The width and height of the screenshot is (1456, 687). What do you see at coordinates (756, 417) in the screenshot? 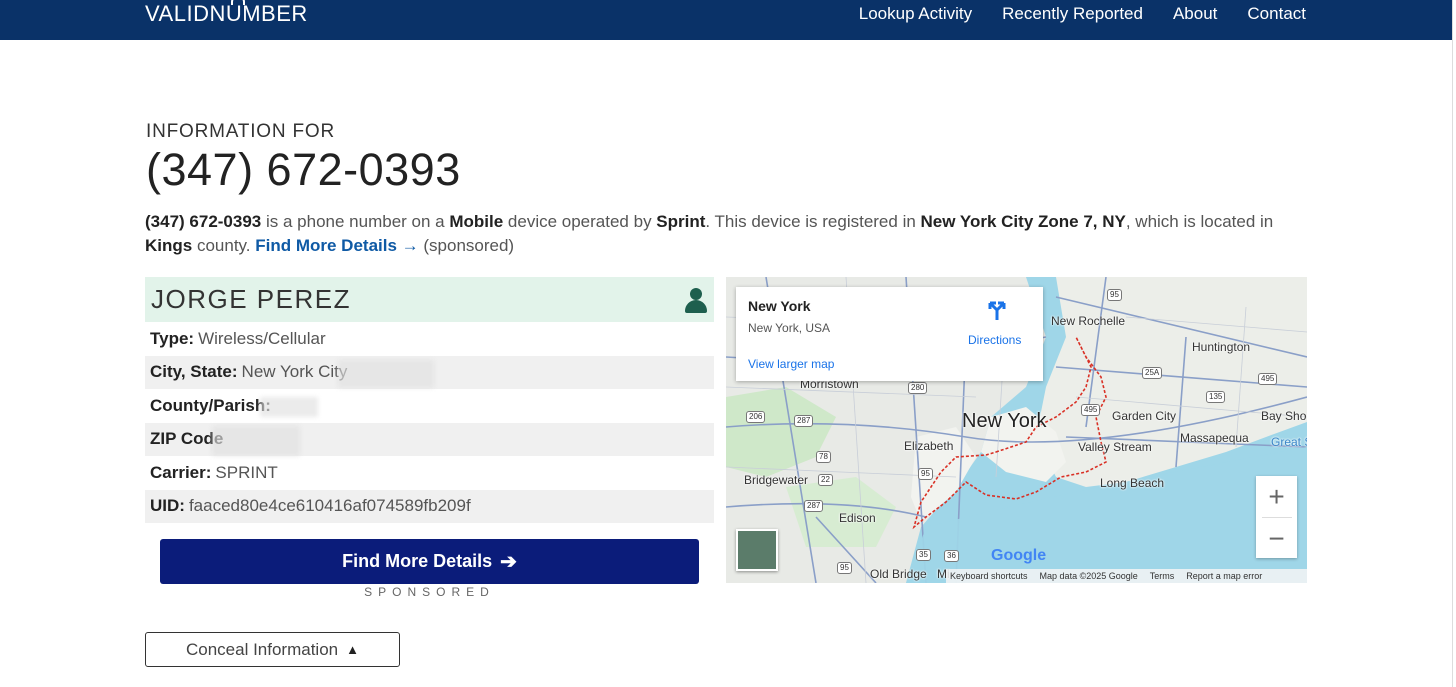
I see `route-shield: 206` at bounding box center [756, 417].